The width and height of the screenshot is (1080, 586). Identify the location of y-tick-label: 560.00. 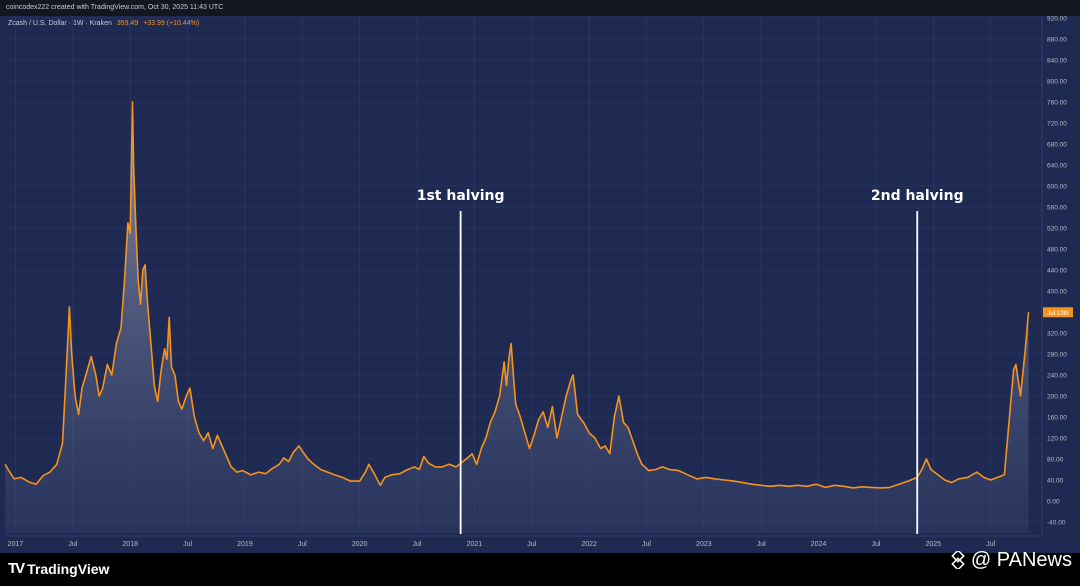
(1057, 208).